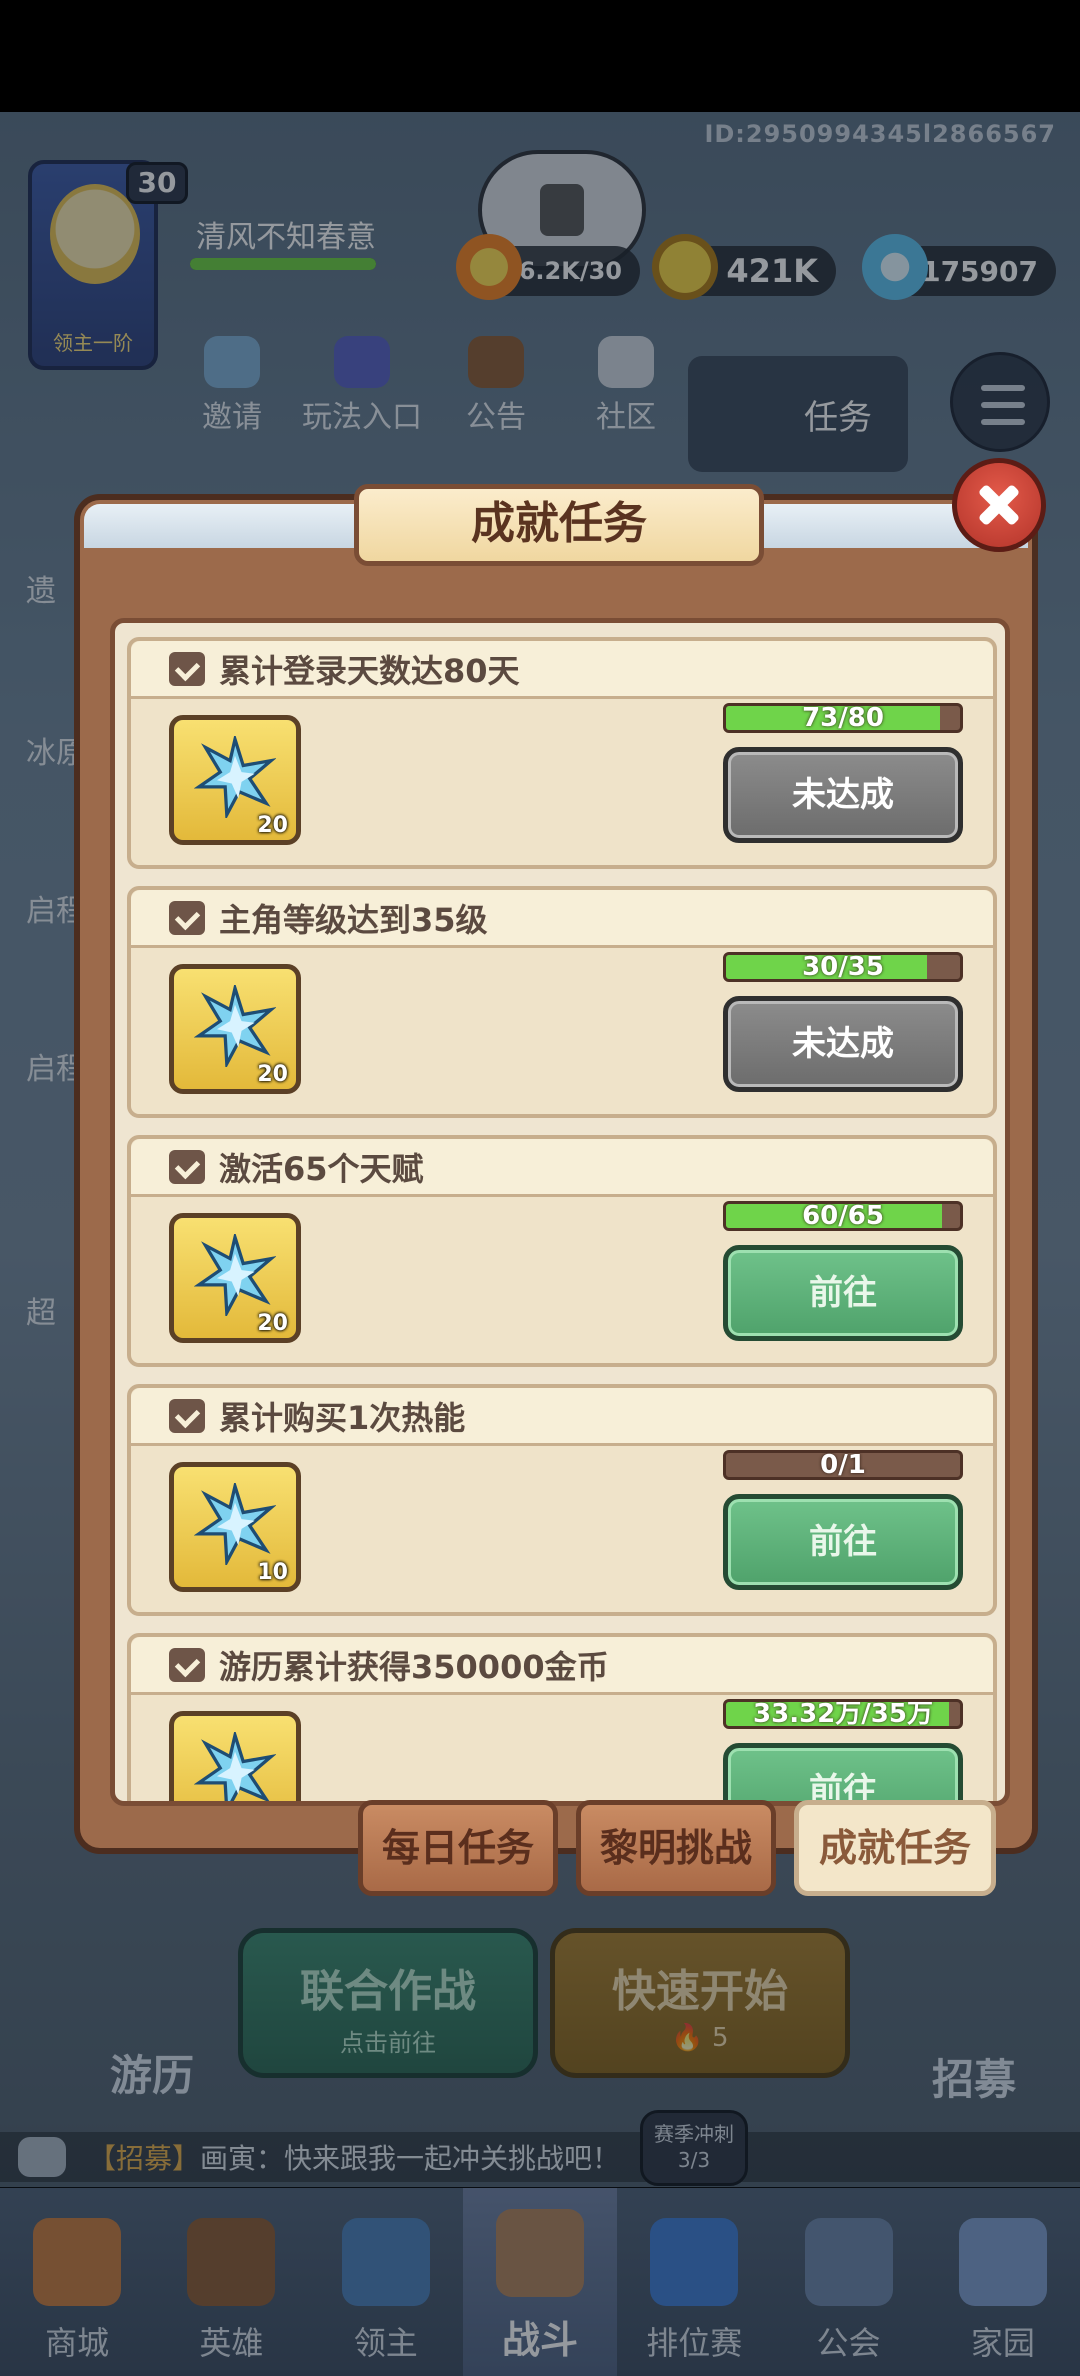 This screenshot has height=2376, width=1080. I want to click on tab-daily: 每日任务, so click(458, 1848).